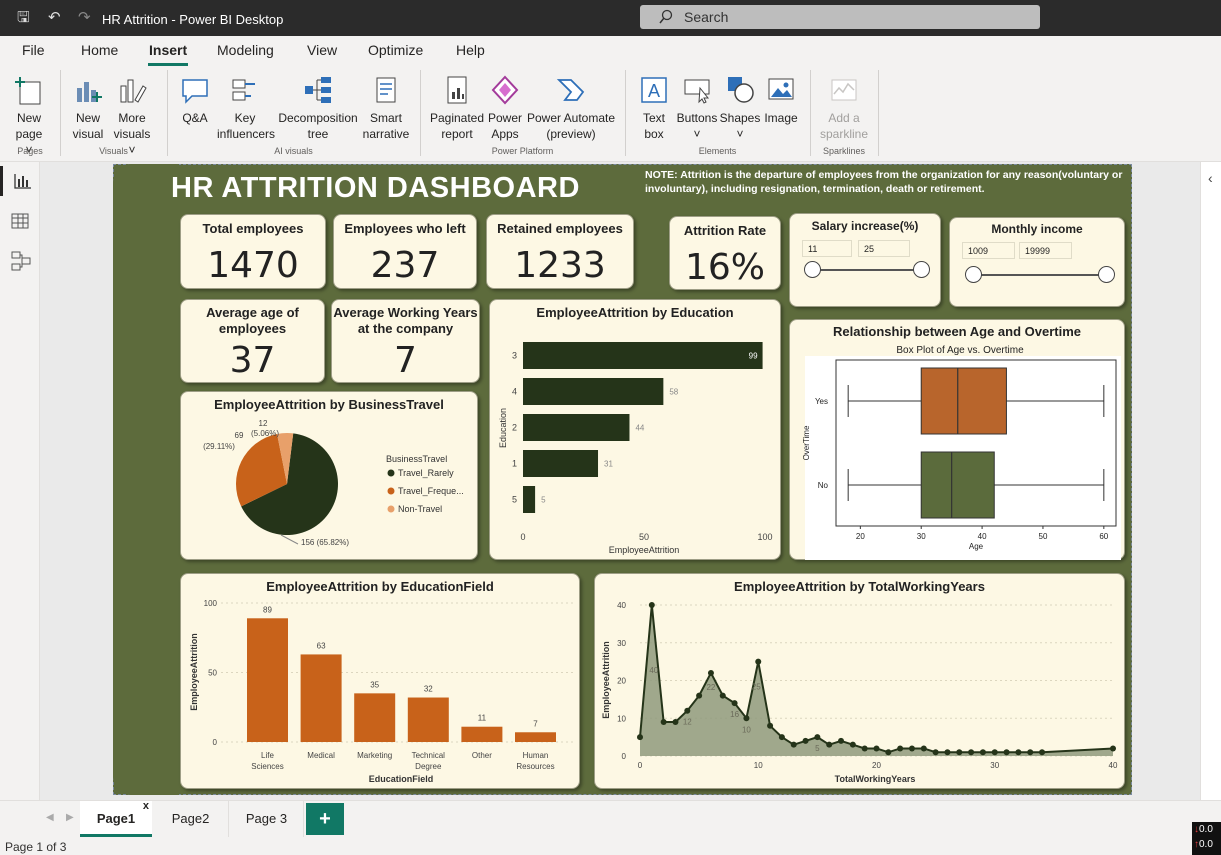  What do you see at coordinates (252, 341) in the screenshot?
I see `kpi-average-age: Average age of employees 37` at bounding box center [252, 341].